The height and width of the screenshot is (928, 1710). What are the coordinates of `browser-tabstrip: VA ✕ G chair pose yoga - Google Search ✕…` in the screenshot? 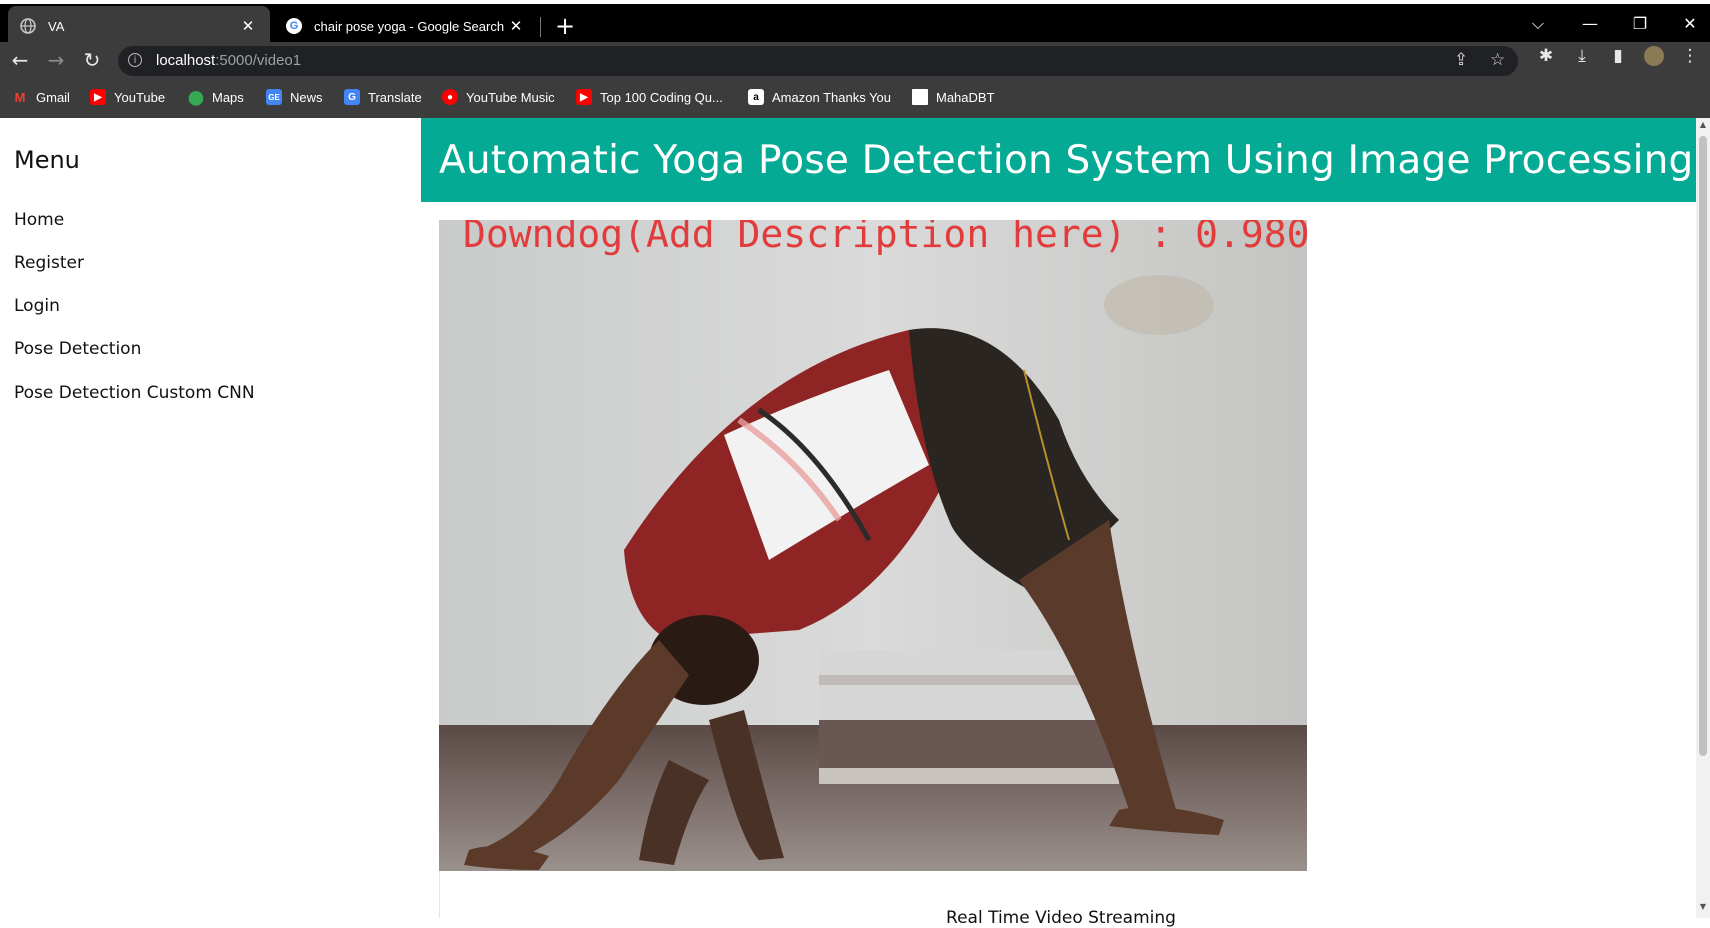 It's located at (855, 23).